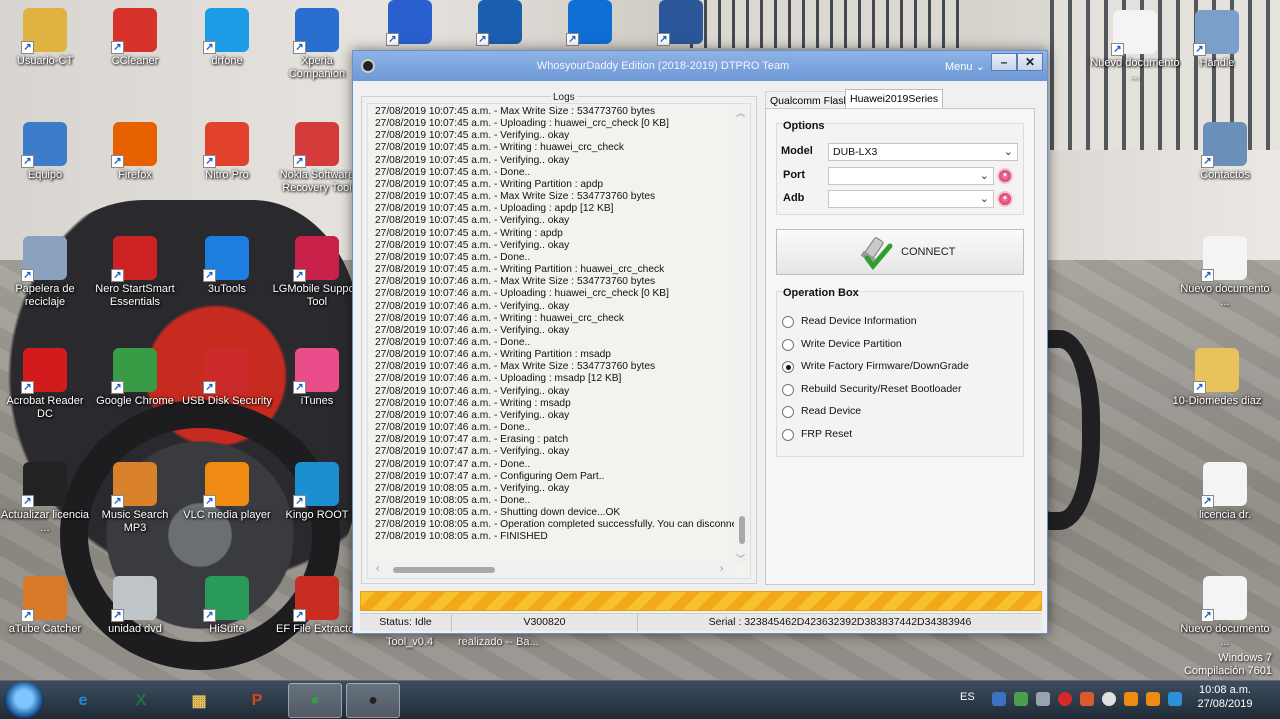 The width and height of the screenshot is (1280, 719). I want to click on desktop-shortcut: ↗ VLC media player, so click(227, 492).